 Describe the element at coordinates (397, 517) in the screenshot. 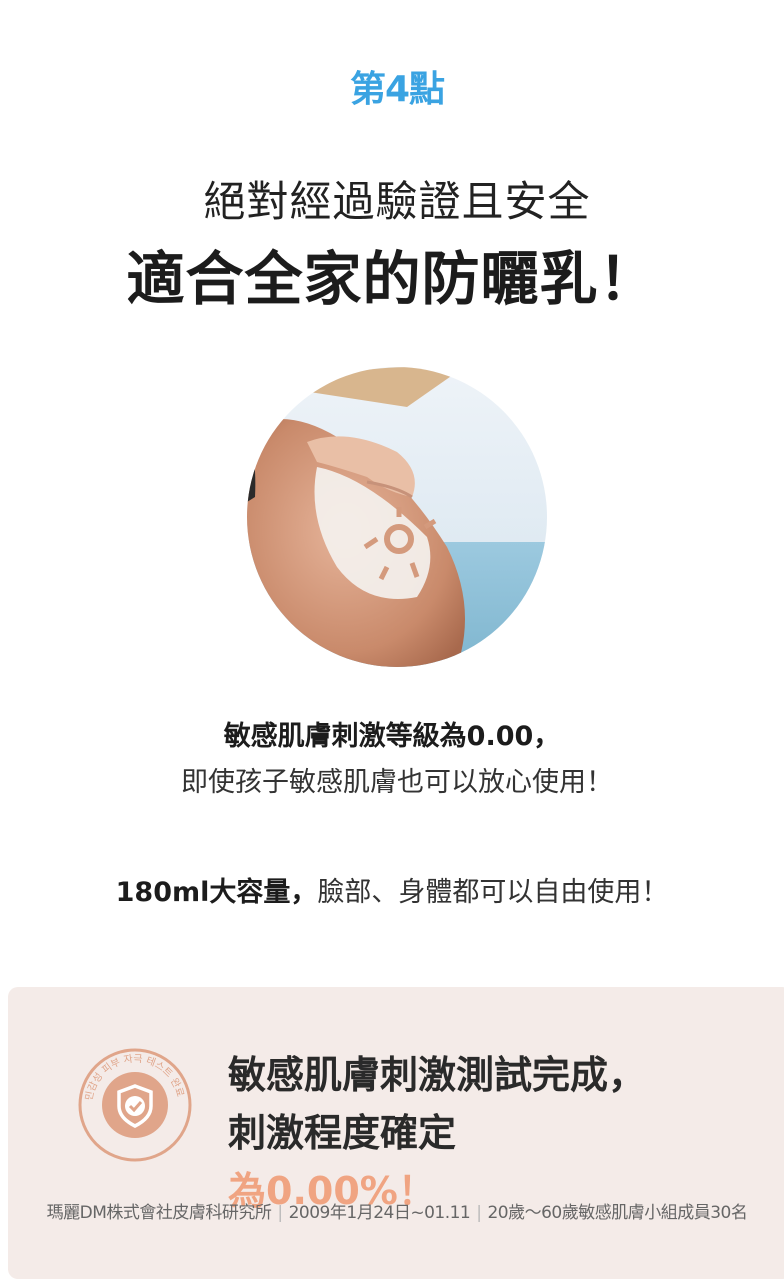

I see `sunscreen-photo` at that location.